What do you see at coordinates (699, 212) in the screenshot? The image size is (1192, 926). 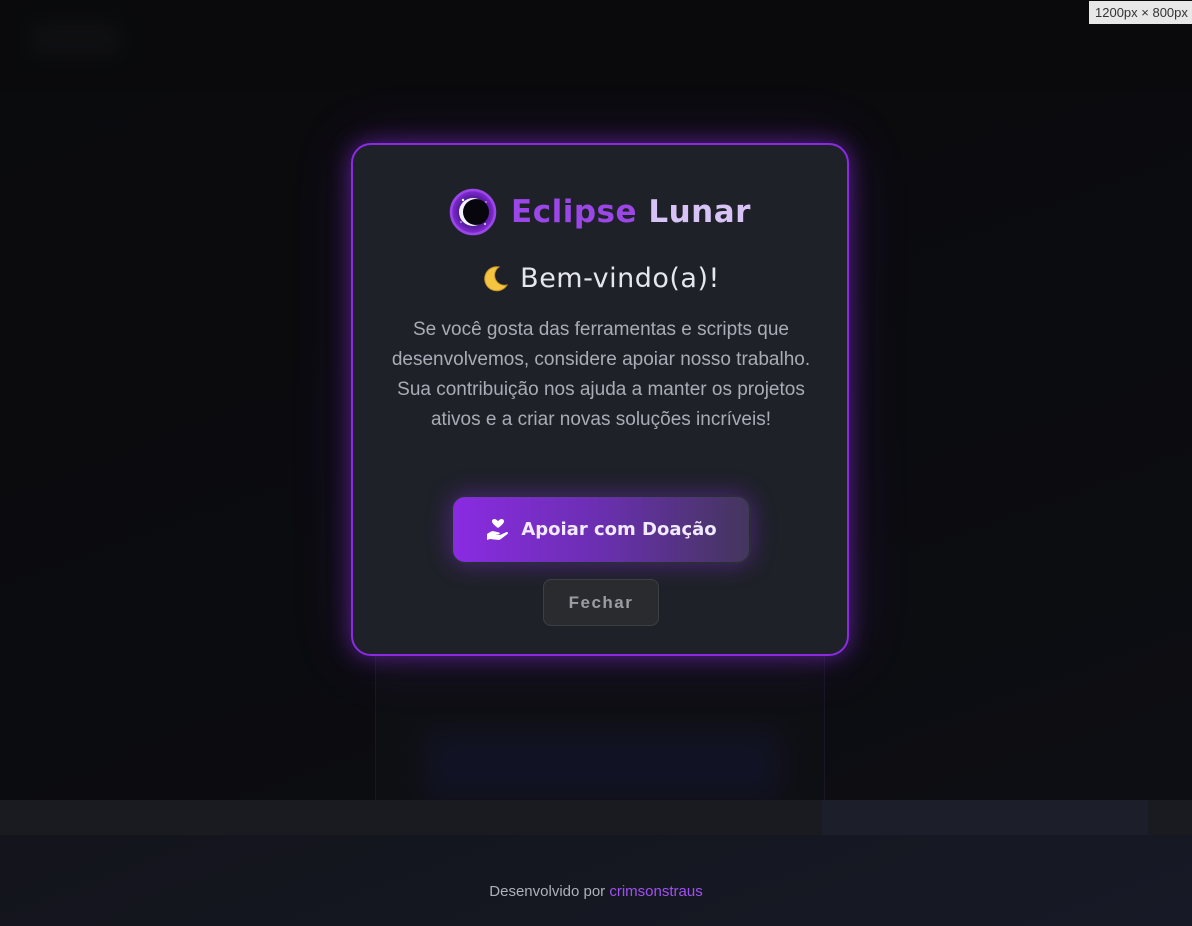 I see `brand-title-lunar: Lunar` at bounding box center [699, 212].